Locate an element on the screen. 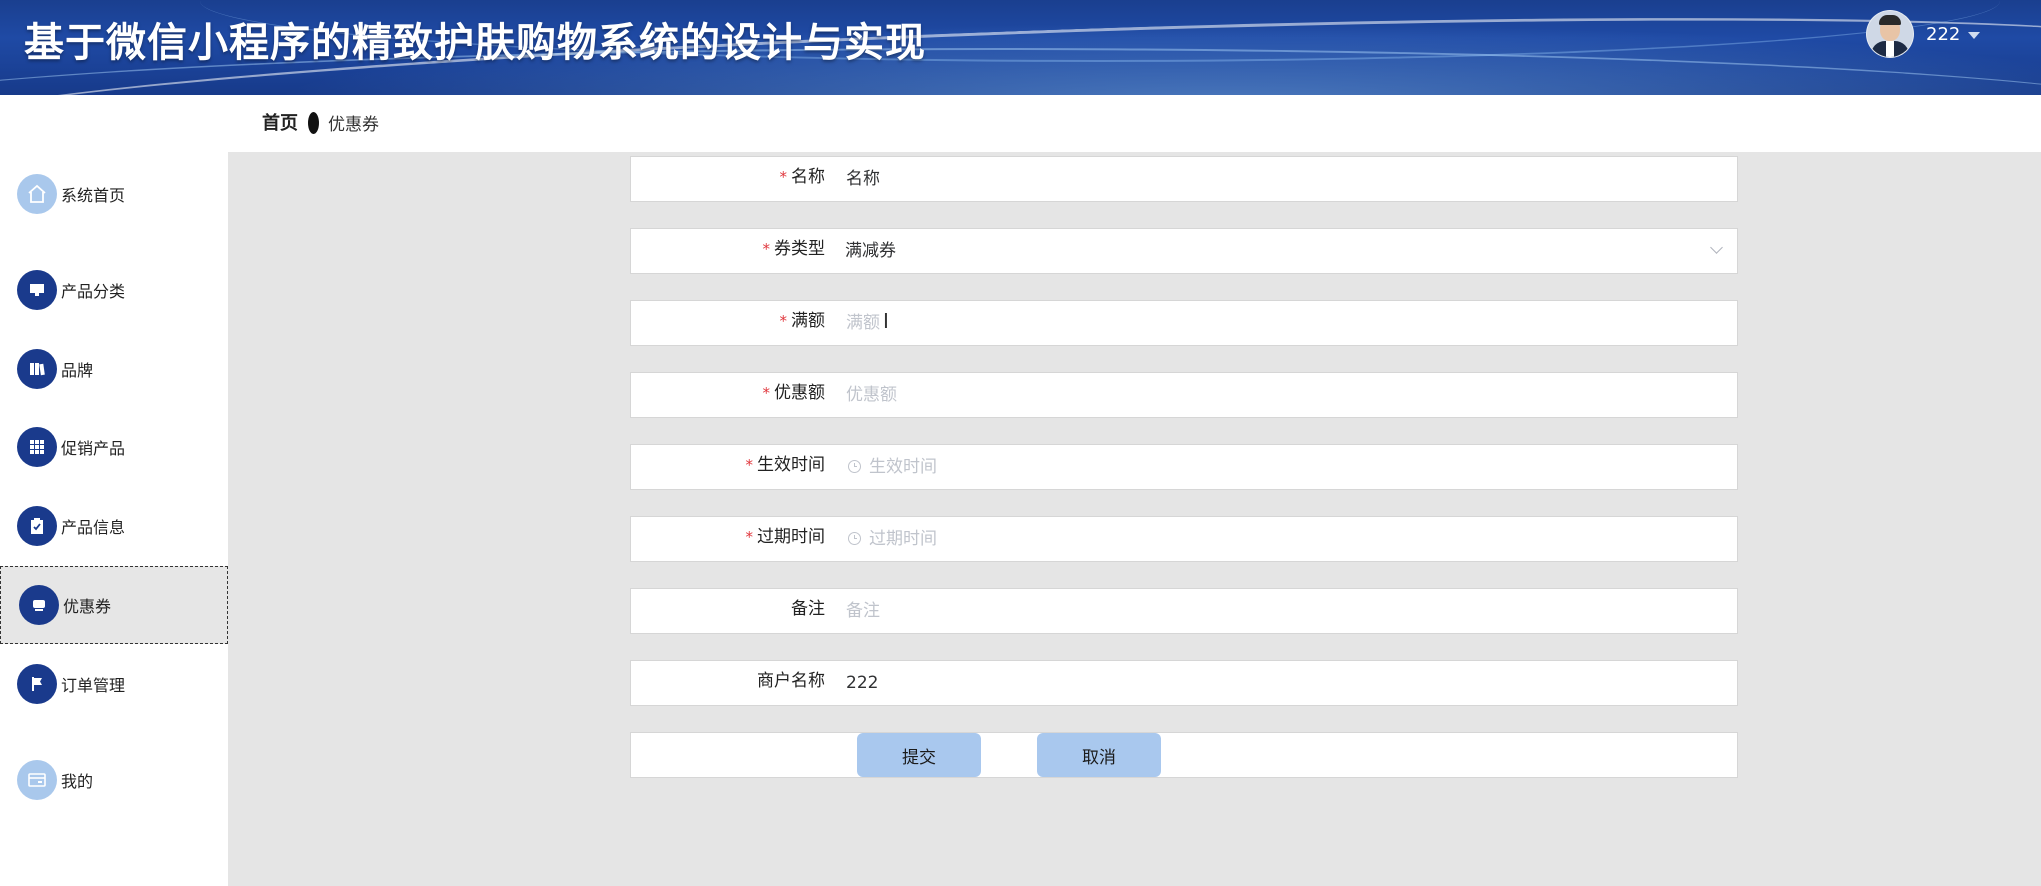 The height and width of the screenshot is (886, 2041). field-label: * 满额 is located at coordinates (802, 321).